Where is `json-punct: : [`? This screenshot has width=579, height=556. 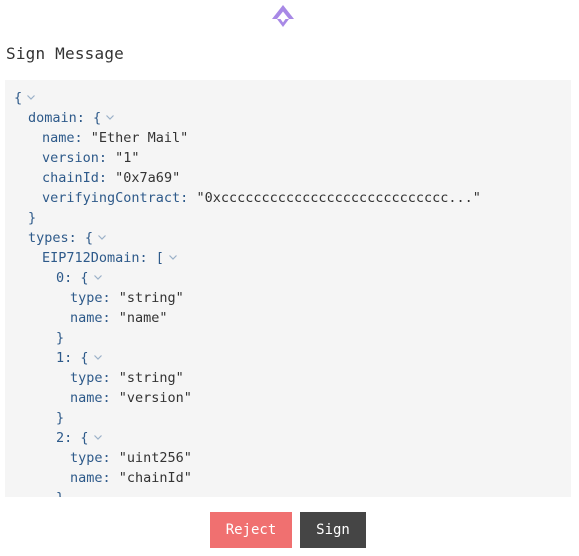 json-punct: : [ is located at coordinates (151, 258).